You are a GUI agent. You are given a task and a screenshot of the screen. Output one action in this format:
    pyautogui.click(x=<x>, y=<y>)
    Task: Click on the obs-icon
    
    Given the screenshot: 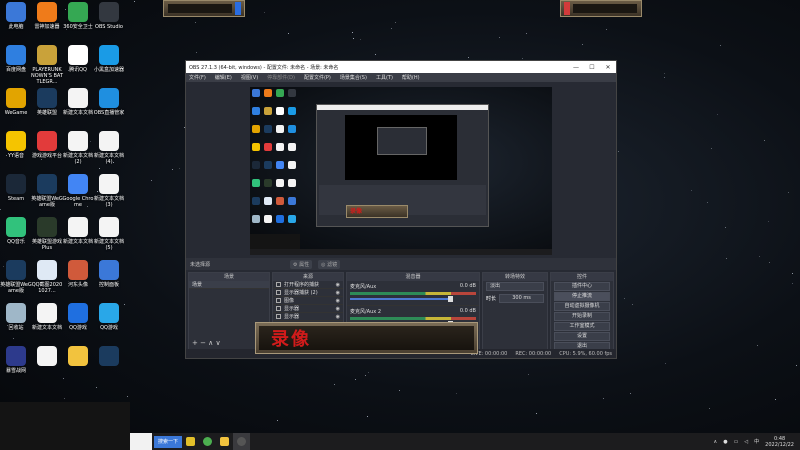 What is the action you would take?
    pyautogui.click(x=242, y=441)
    